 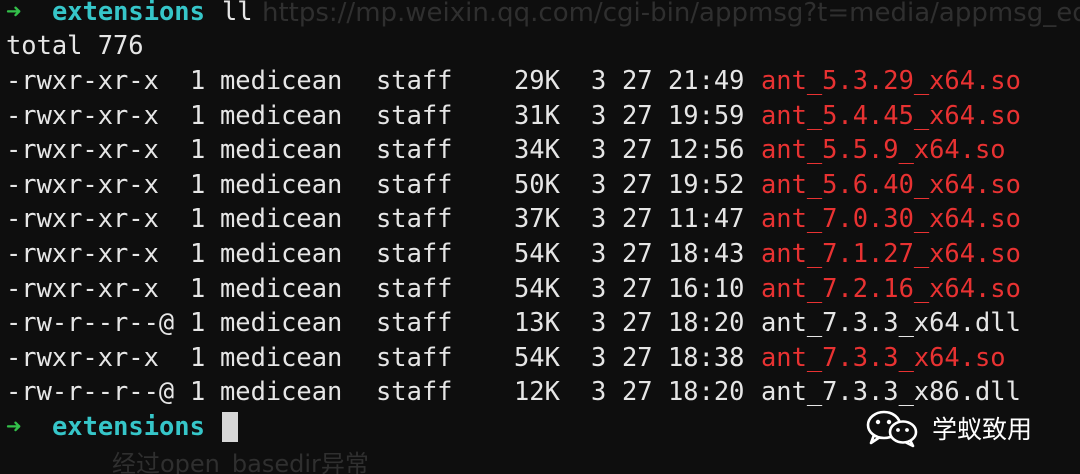 What do you see at coordinates (706, 253) in the screenshot?
I see `time: 18:43` at bounding box center [706, 253].